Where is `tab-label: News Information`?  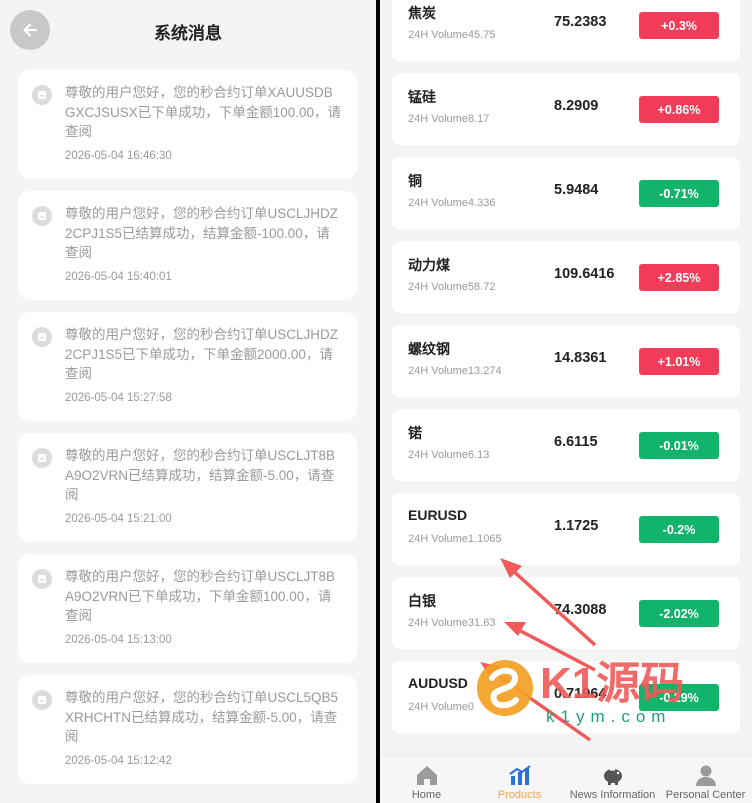
tab-label: News Information is located at coordinates (612, 795).